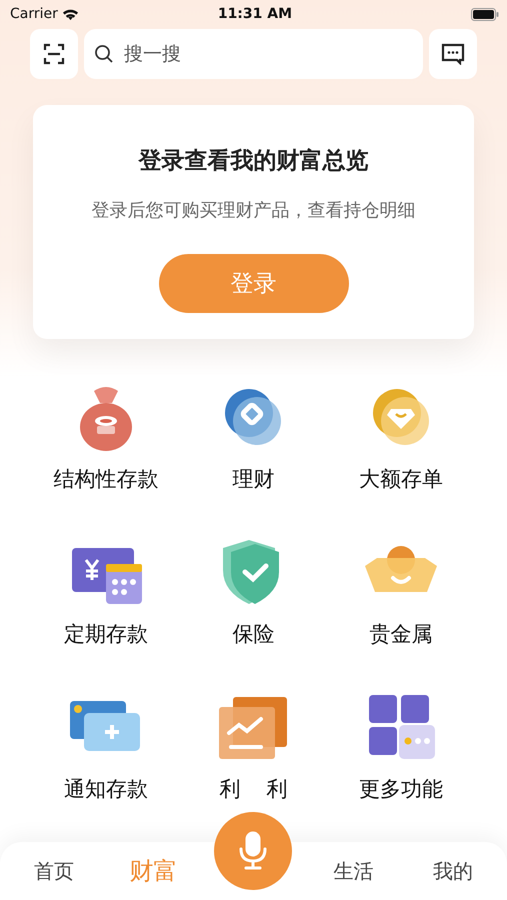  Describe the element at coordinates (105, 479) in the screenshot. I see `feature-label: 结构性存款` at that location.